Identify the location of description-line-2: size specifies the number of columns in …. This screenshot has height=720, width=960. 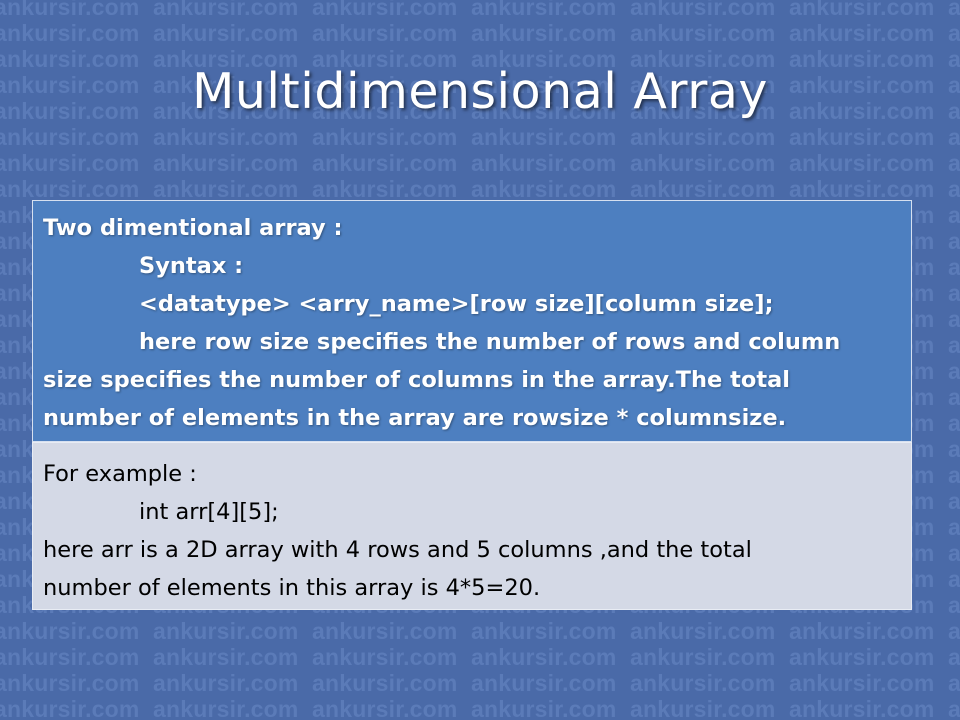
(416, 380).